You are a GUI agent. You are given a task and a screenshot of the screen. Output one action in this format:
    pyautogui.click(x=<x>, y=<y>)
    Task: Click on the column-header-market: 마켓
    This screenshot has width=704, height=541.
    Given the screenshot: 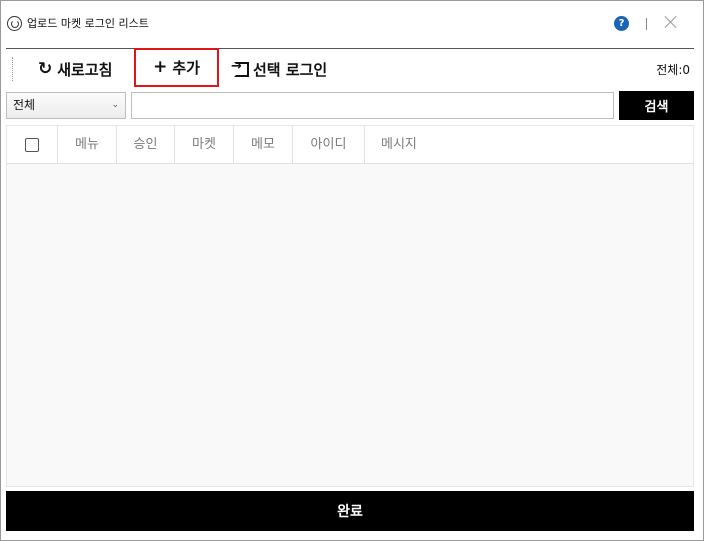 What is the action you would take?
    pyautogui.click(x=204, y=145)
    